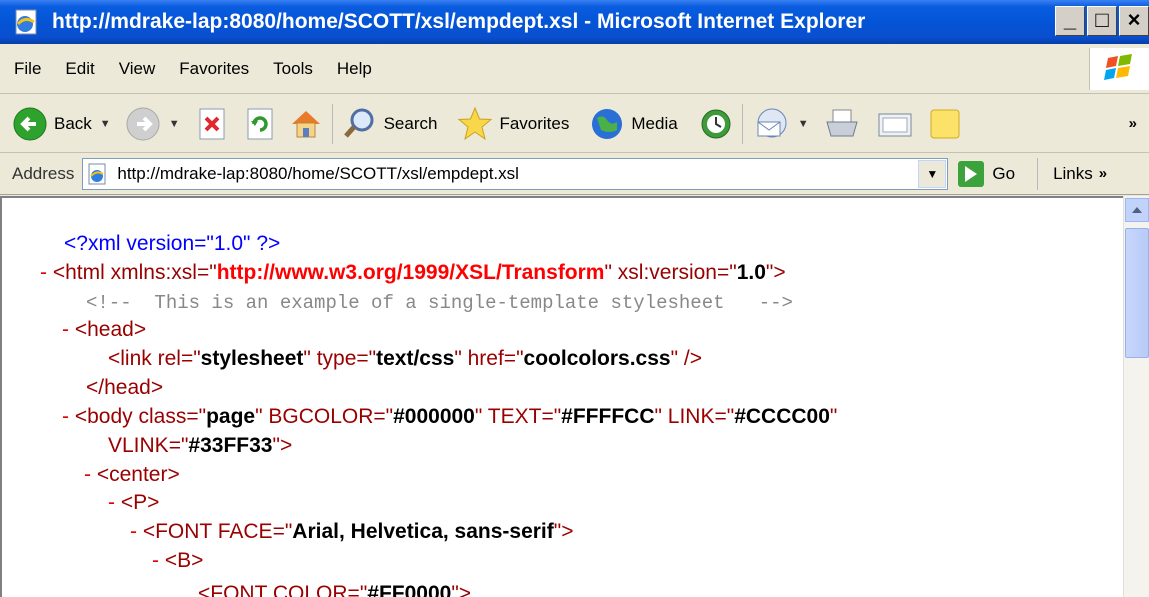 The width and height of the screenshot is (1149, 597). What do you see at coordinates (172, 243) in the screenshot?
I see `xml-pi-text: <?xml version="1.0" ?>` at bounding box center [172, 243].